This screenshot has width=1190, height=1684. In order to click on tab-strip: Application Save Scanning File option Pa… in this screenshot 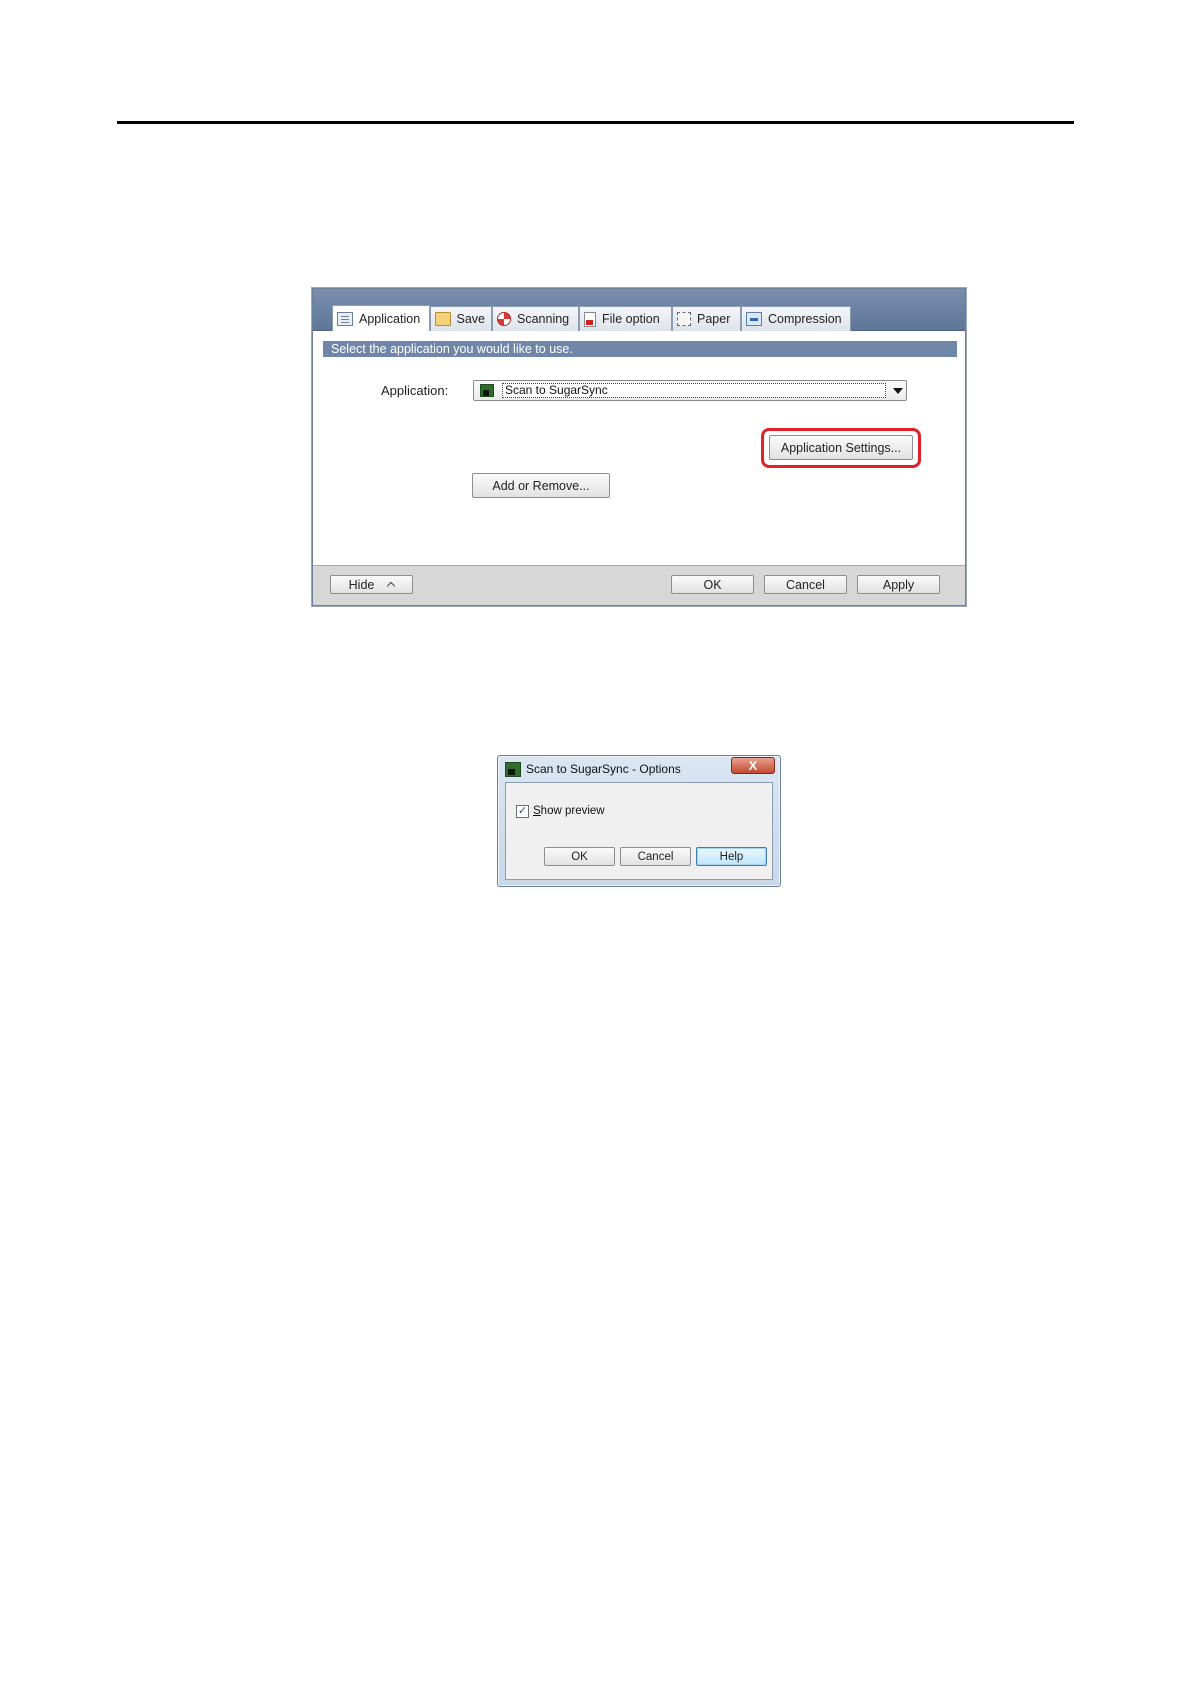, I will do `click(639, 310)`.